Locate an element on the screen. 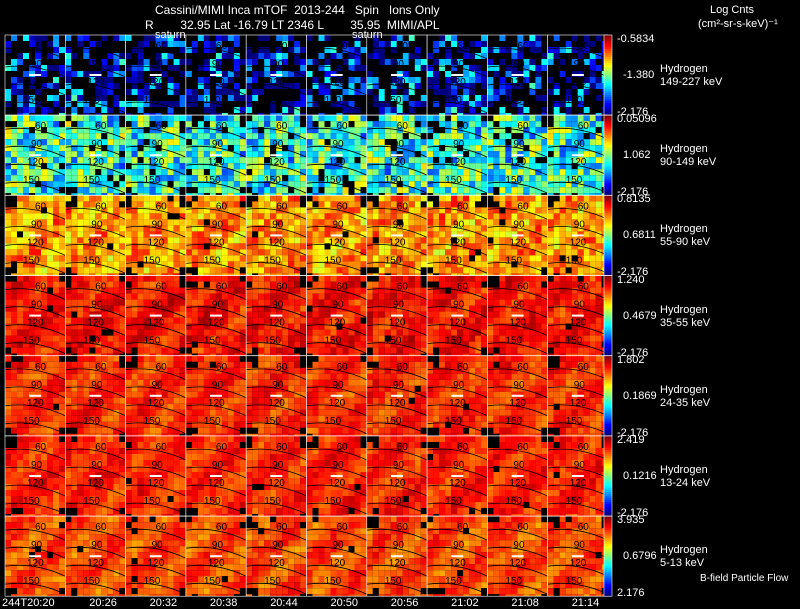  center-marker is located at coordinates (336, 155).